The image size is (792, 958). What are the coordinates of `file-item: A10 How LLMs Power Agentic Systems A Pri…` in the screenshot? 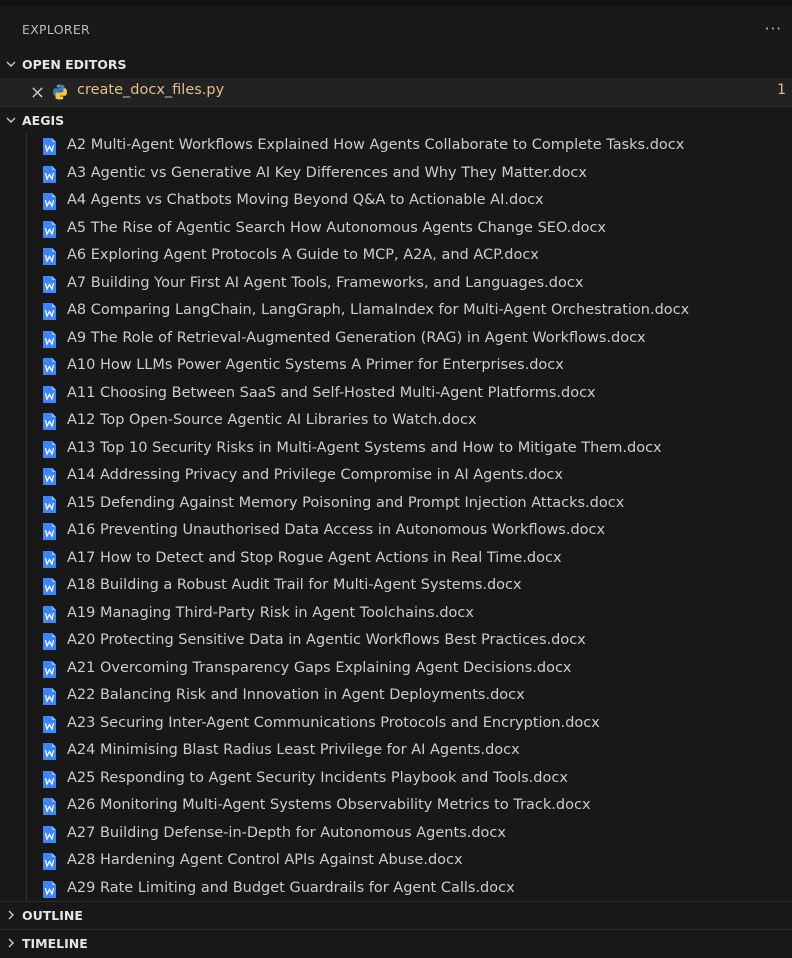 It's located at (396, 367).